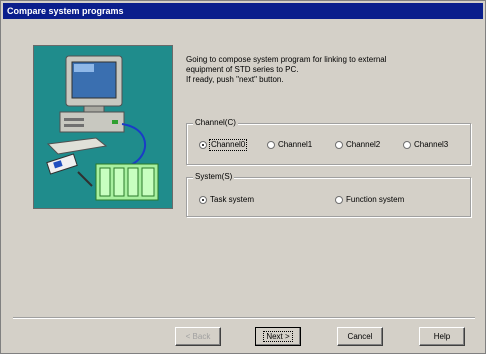 The height and width of the screenshot is (354, 486). What do you see at coordinates (363, 144) in the screenshot?
I see `channel2-label: Channel2` at bounding box center [363, 144].